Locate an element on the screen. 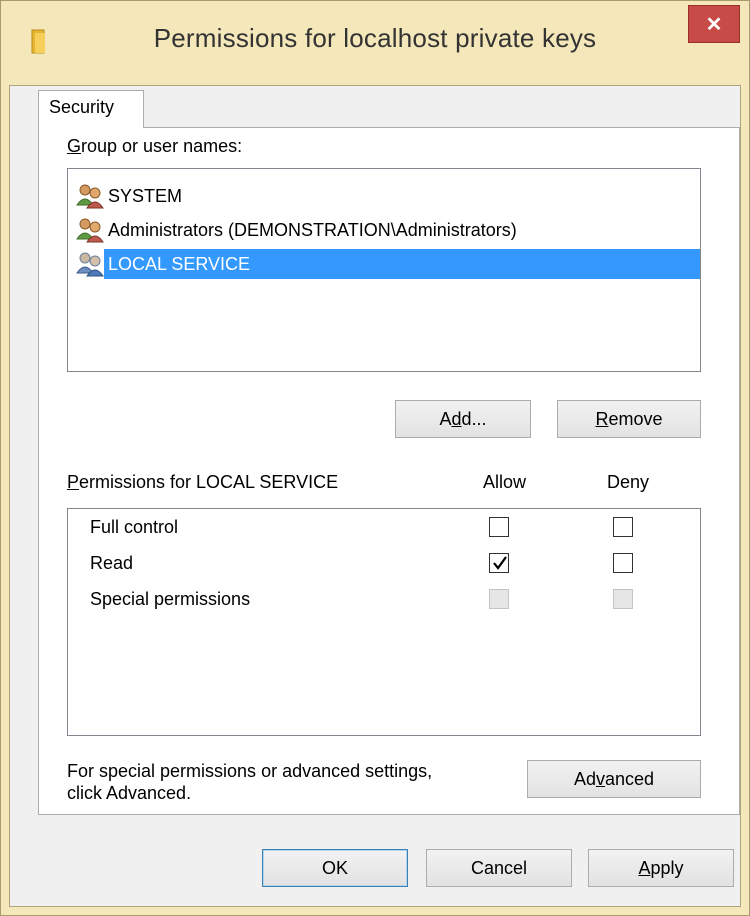 The width and height of the screenshot is (750, 916). list-item-selected: LOCAL SERVICE is located at coordinates (164, 264).